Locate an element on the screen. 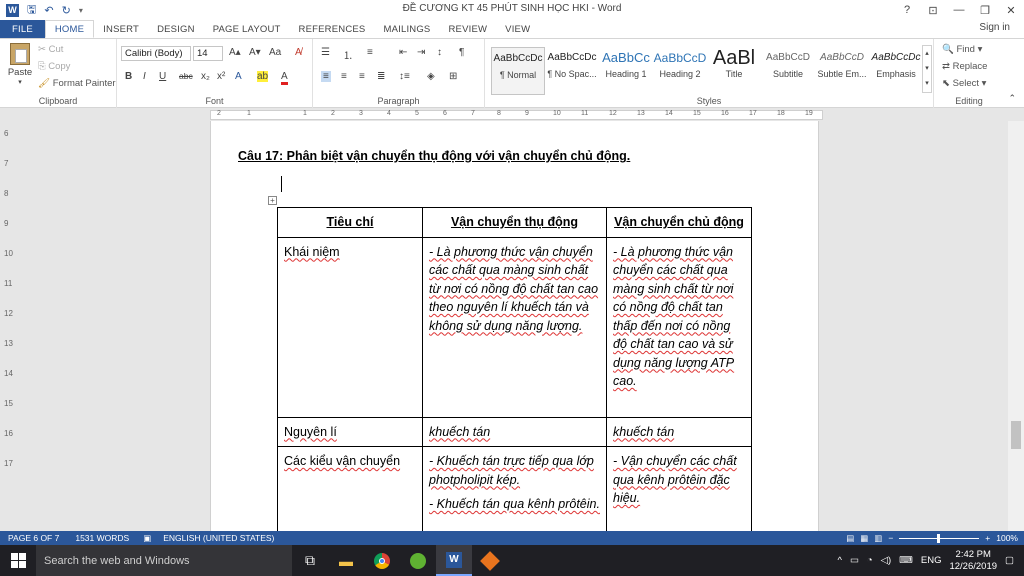 This screenshot has height=576, width=1024. shrink-font-icon: A▾ is located at coordinates (255, 52).